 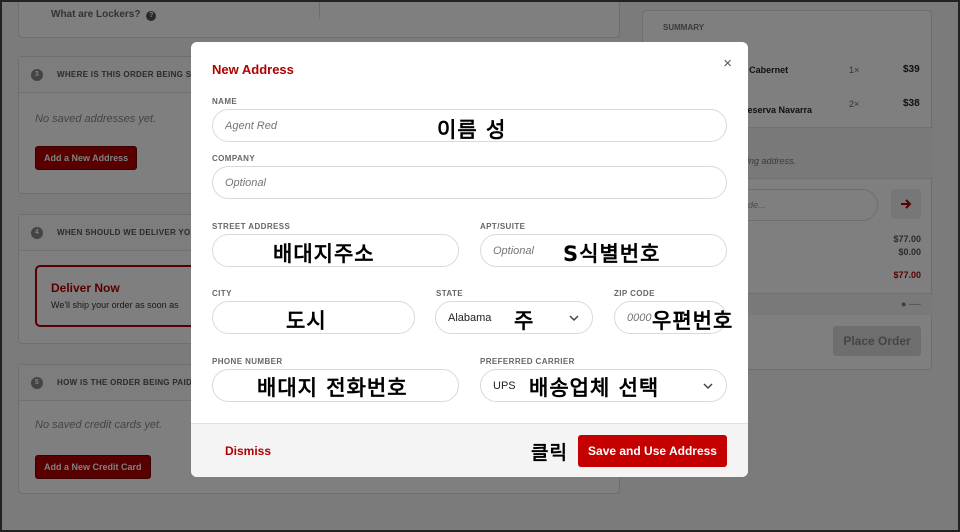 What do you see at coordinates (470, 317) in the screenshot?
I see `state-value: Alabama` at bounding box center [470, 317].